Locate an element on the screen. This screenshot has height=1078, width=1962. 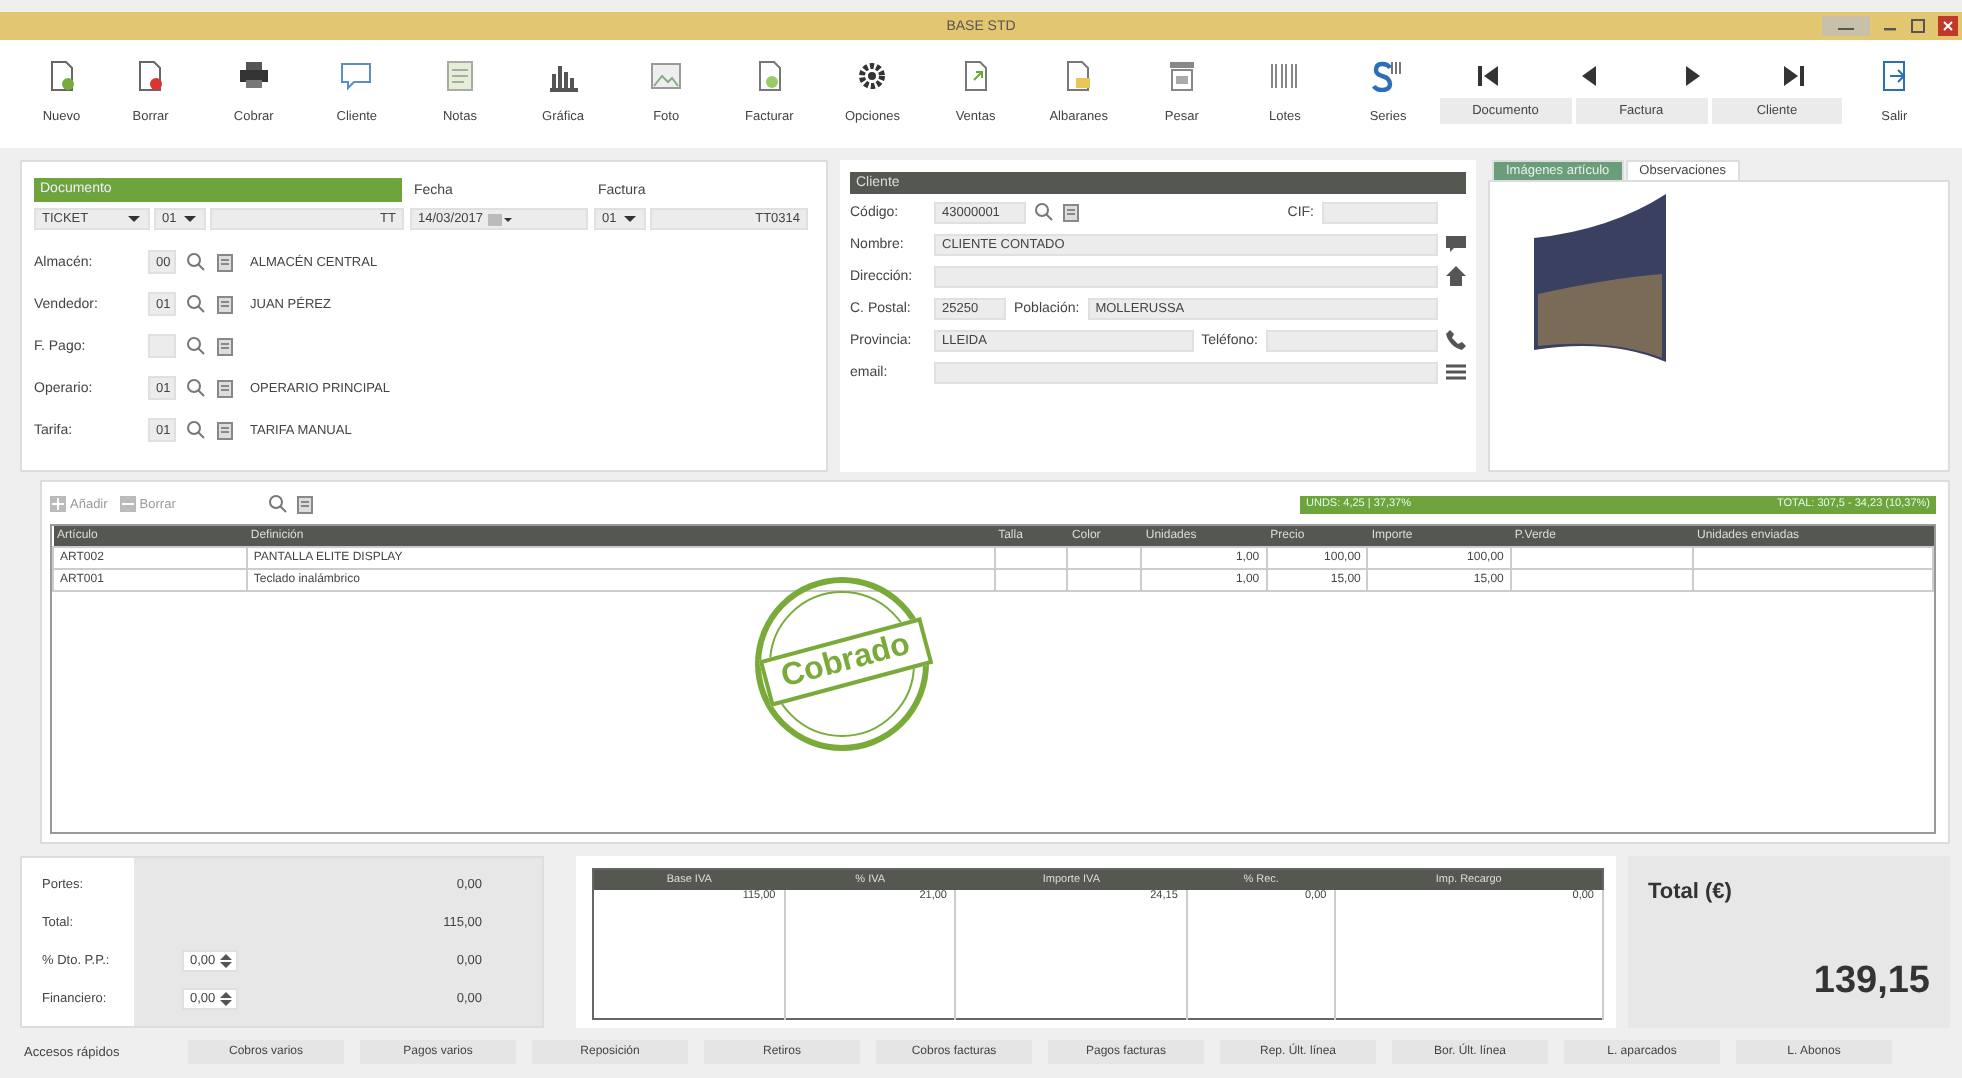
total-label: Total (€) is located at coordinates (1690, 892).